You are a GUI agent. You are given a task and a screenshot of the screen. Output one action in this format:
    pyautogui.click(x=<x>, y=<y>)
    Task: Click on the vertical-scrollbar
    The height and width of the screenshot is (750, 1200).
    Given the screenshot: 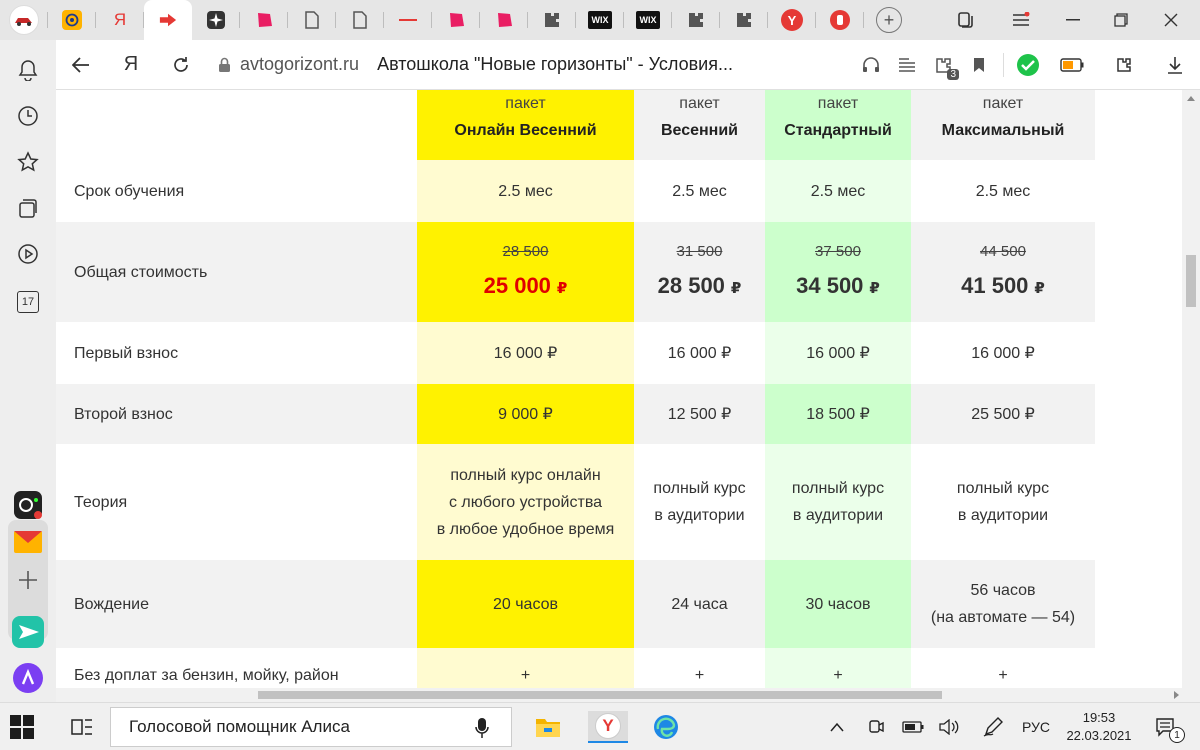 What is the action you would take?
    pyautogui.click(x=1191, y=389)
    